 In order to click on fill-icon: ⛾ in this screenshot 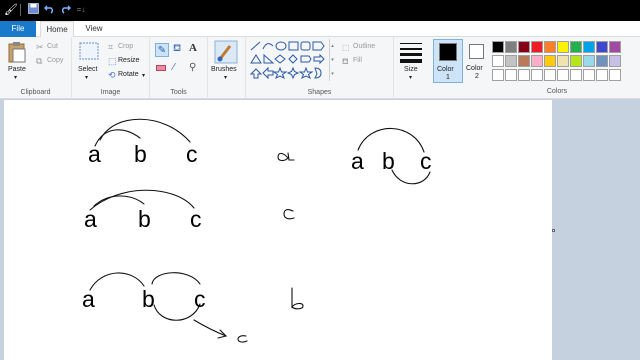, I will do `click(345, 62)`.